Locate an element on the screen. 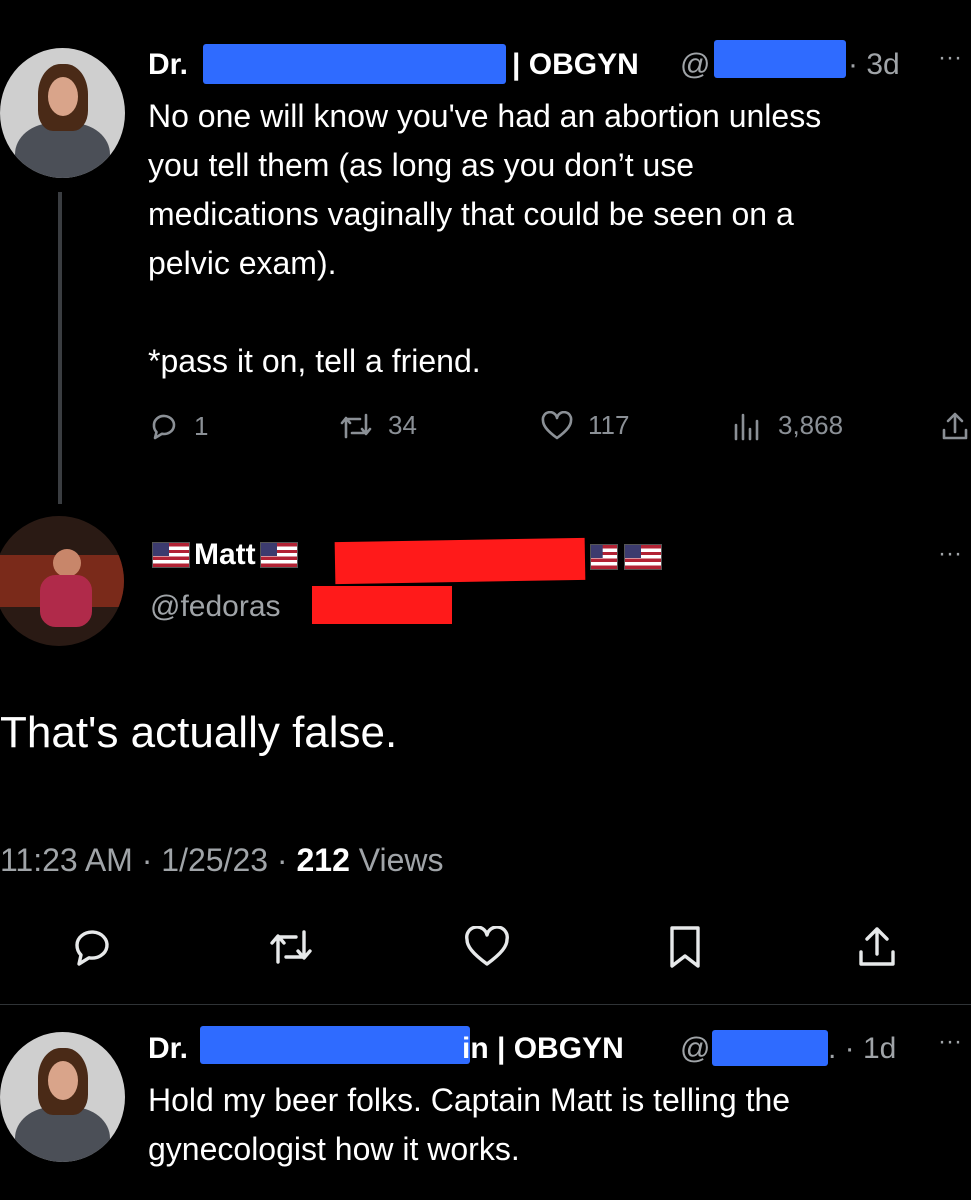  reply-button is located at coordinates (93, 947).